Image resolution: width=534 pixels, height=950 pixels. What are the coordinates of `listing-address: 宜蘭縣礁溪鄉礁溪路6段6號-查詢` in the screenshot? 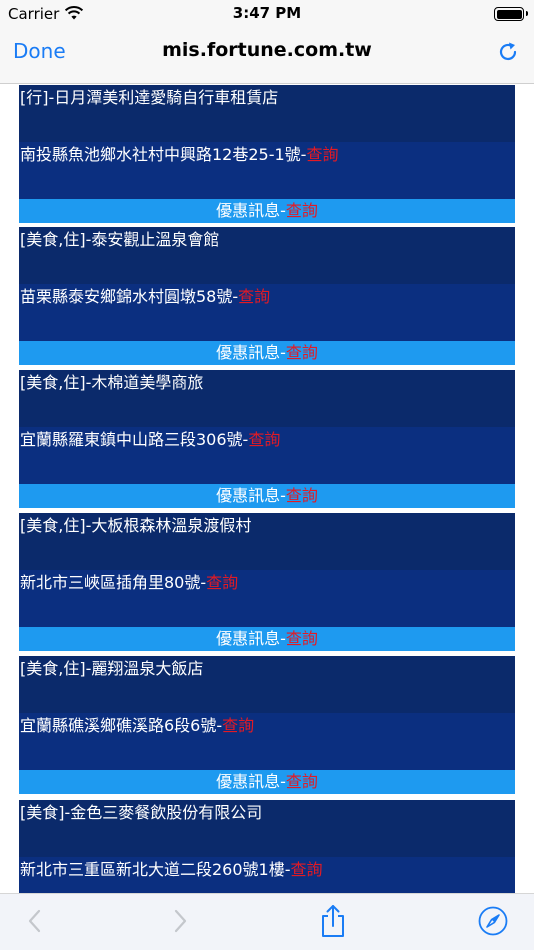 It's located at (267, 741).